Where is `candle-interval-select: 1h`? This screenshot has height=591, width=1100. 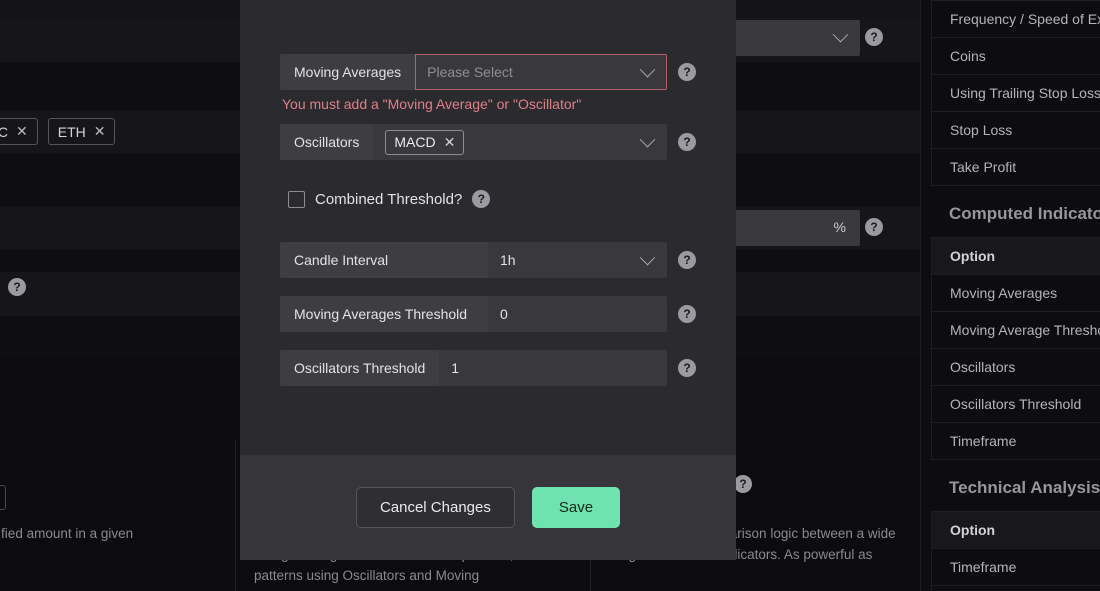
candle-interval-select: 1h is located at coordinates (577, 260).